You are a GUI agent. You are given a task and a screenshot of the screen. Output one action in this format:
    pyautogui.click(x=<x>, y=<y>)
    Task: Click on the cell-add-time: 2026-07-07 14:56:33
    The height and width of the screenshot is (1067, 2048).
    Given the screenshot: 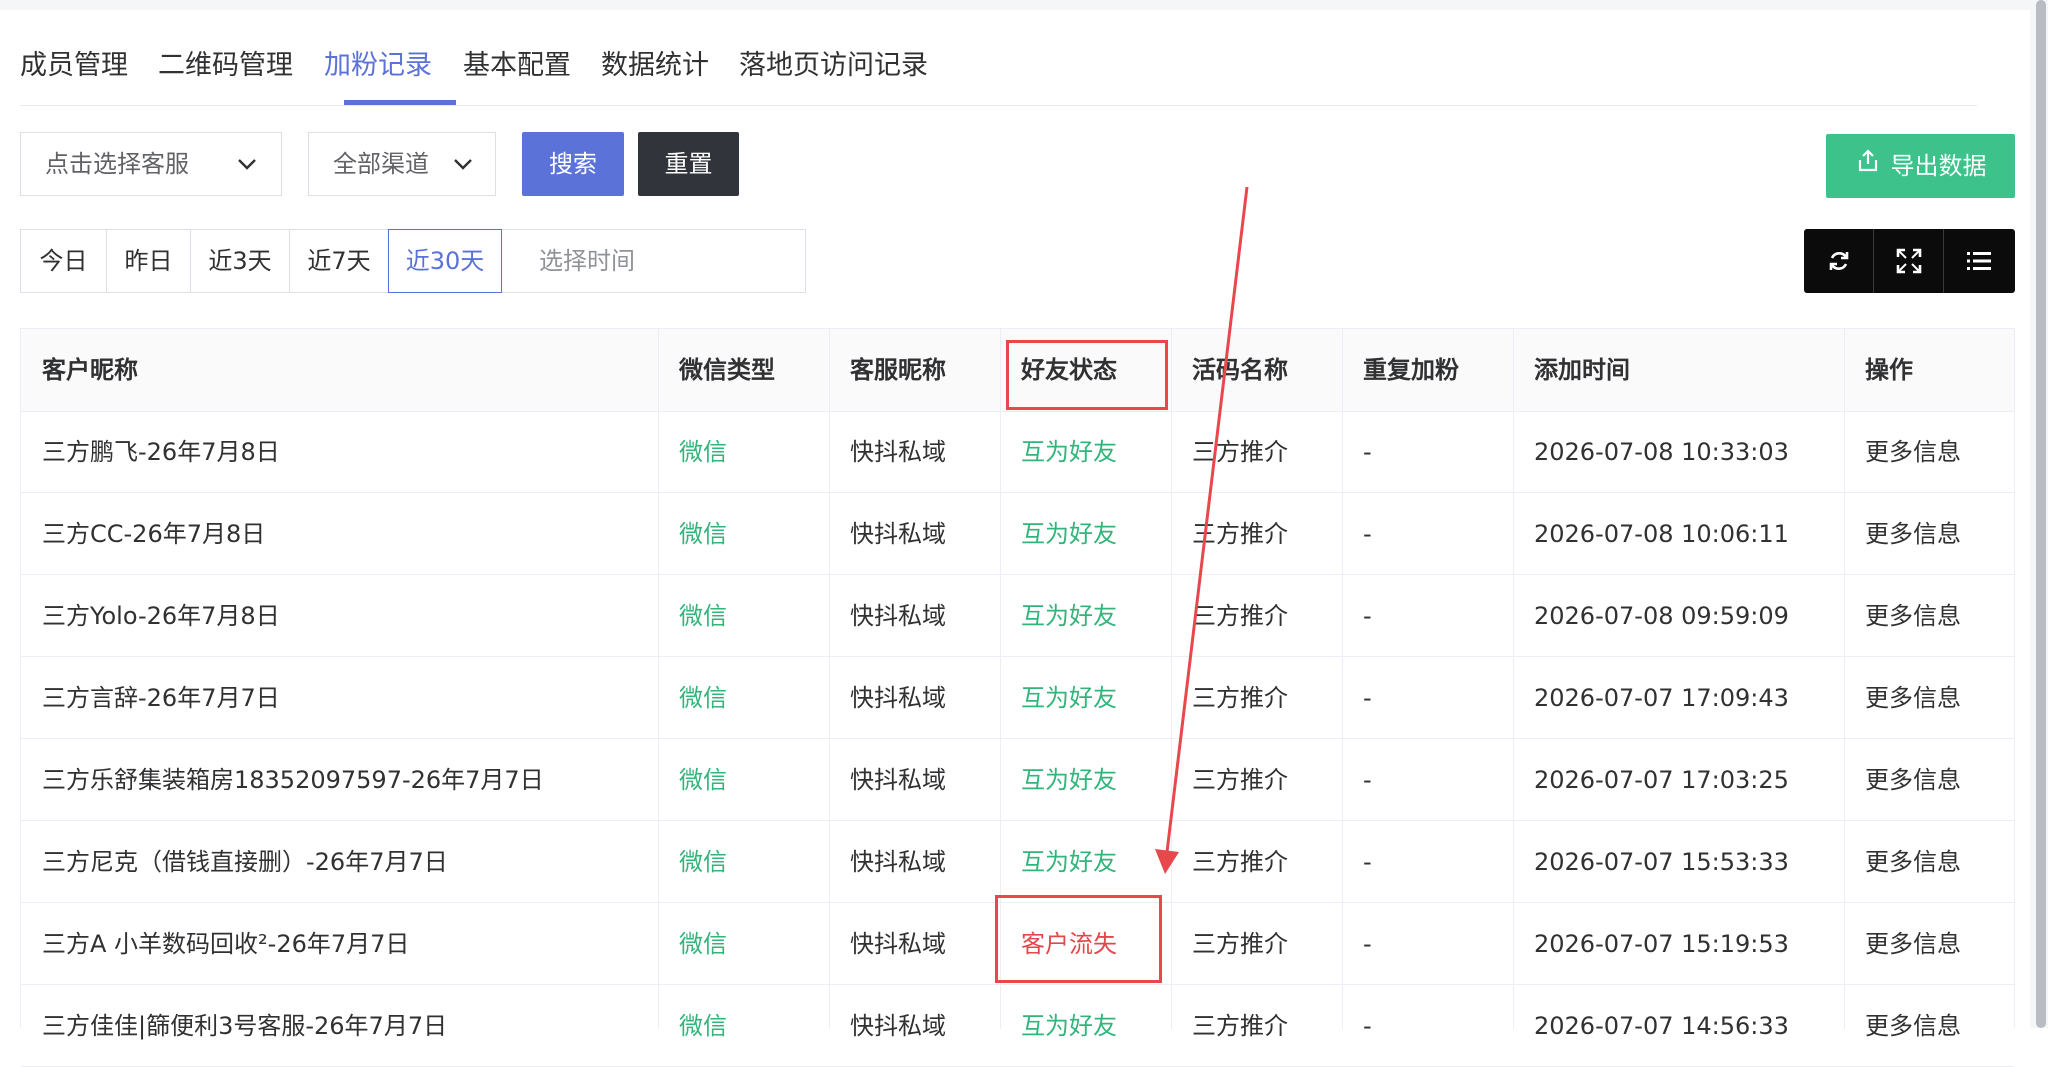 What is the action you would take?
    pyautogui.click(x=1661, y=1026)
    